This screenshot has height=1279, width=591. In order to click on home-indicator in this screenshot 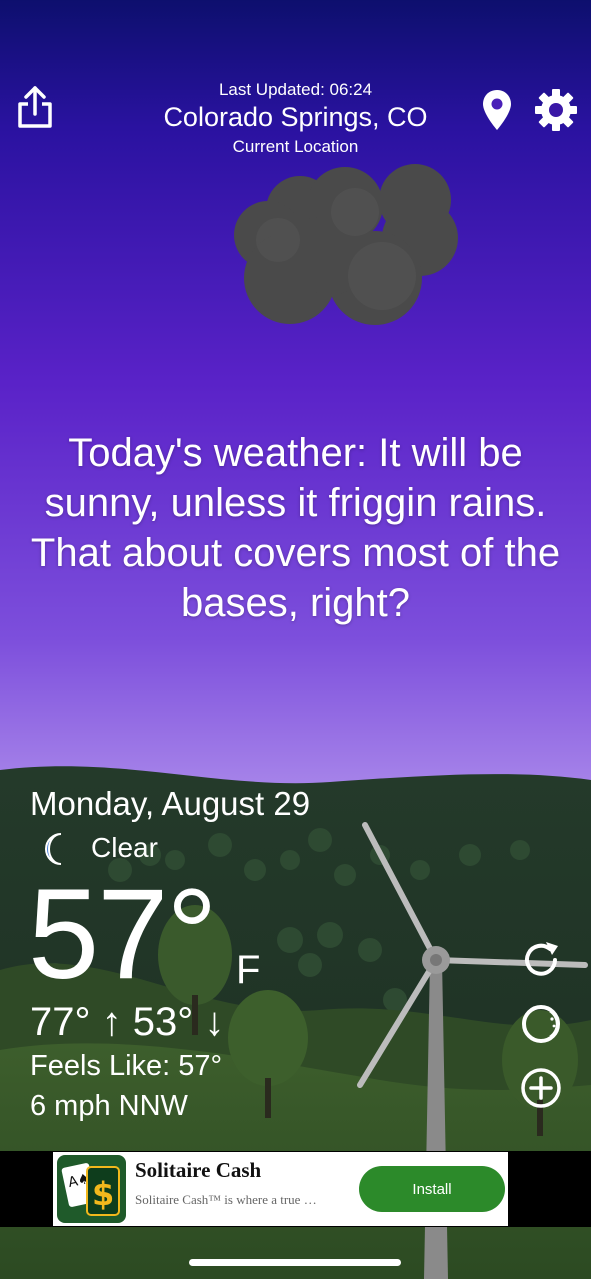, I will do `click(295, 1262)`.